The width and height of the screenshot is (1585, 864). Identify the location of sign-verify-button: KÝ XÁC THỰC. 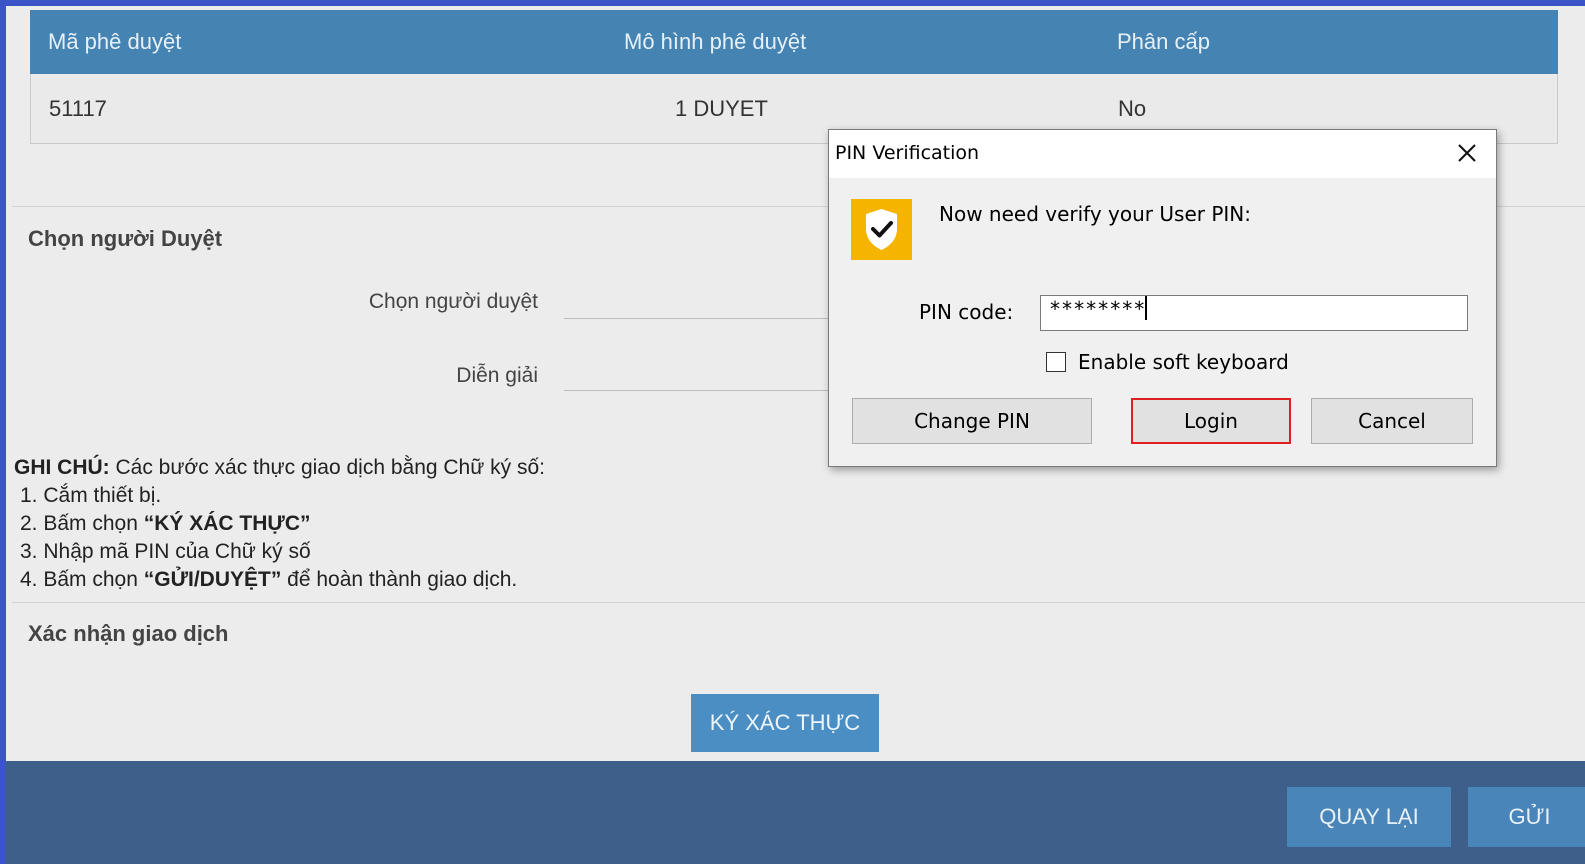
(785, 723).